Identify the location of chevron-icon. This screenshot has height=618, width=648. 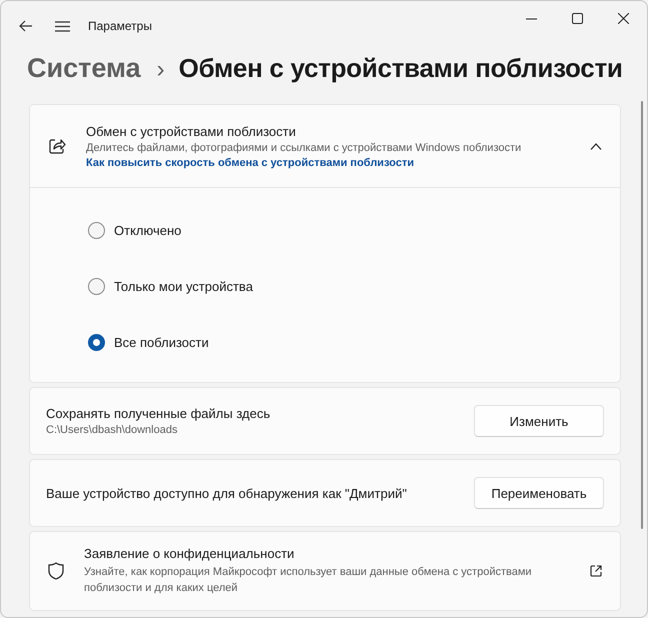
(596, 146).